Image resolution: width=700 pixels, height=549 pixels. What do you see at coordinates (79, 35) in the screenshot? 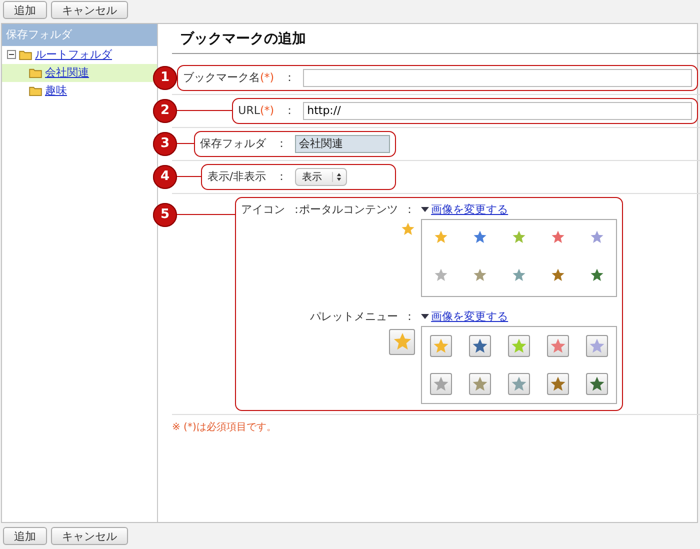
I see `sidebar-header: 保存フォルダ` at bounding box center [79, 35].